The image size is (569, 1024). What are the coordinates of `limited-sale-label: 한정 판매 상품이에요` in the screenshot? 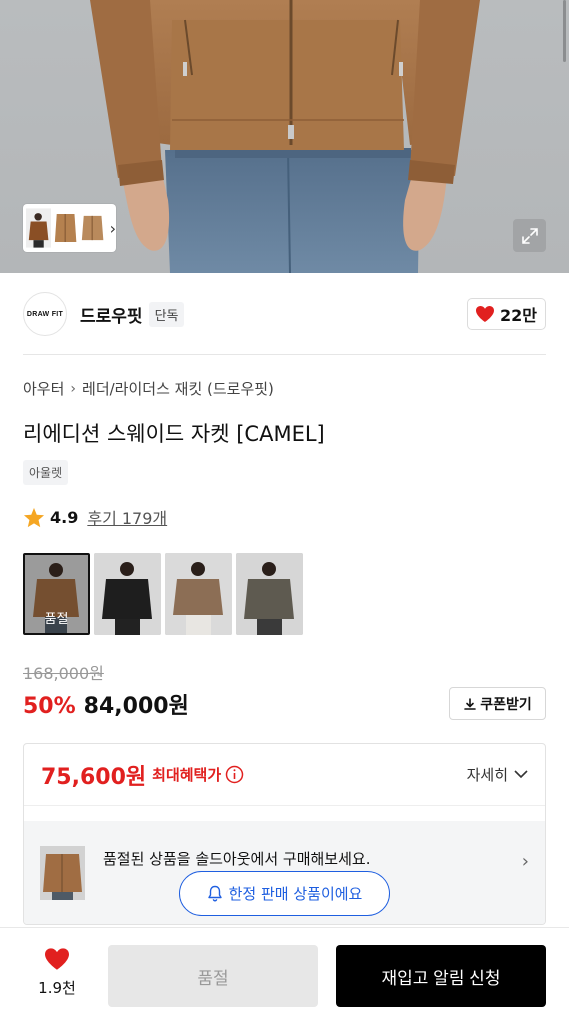 It's located at (295, 894).